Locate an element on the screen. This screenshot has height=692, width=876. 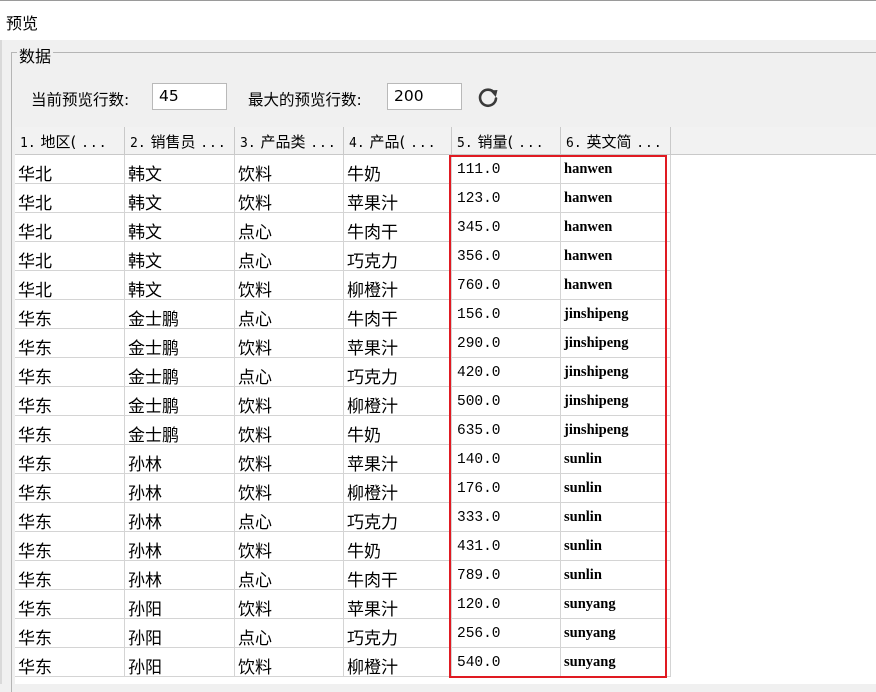
table-row: 华东 孙阳 饮料 苹果汁 120.0 sunyang is located at coordinates (343, 604).